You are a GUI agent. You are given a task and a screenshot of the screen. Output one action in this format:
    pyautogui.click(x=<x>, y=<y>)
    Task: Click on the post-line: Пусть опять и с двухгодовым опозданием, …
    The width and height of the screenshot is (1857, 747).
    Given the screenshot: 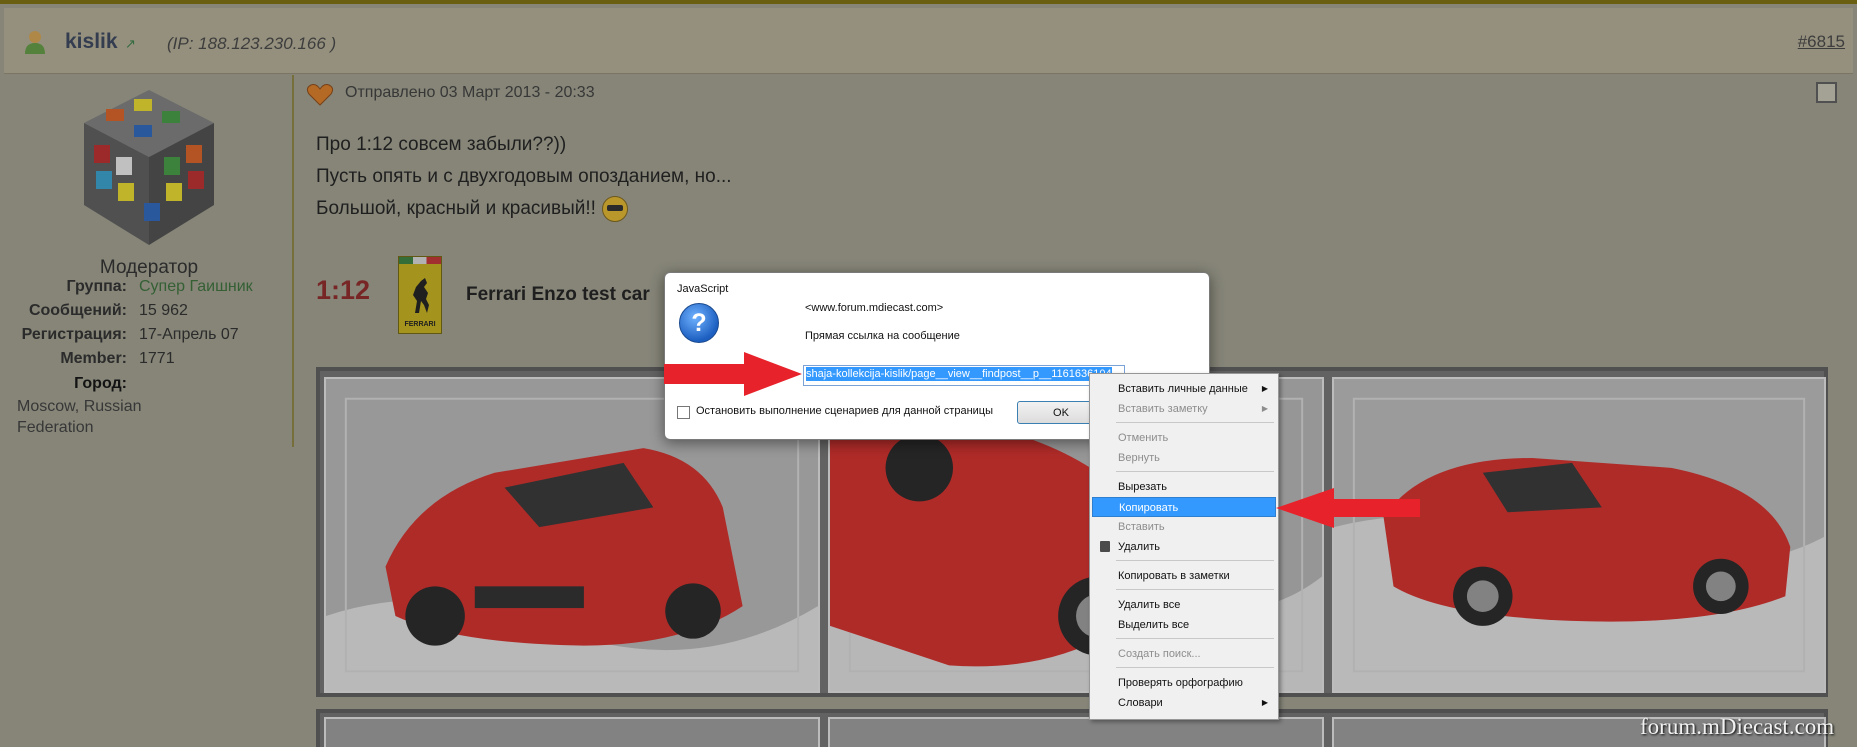 What is the action you would take?
    pyautogui.click(x=524, y=176)
    